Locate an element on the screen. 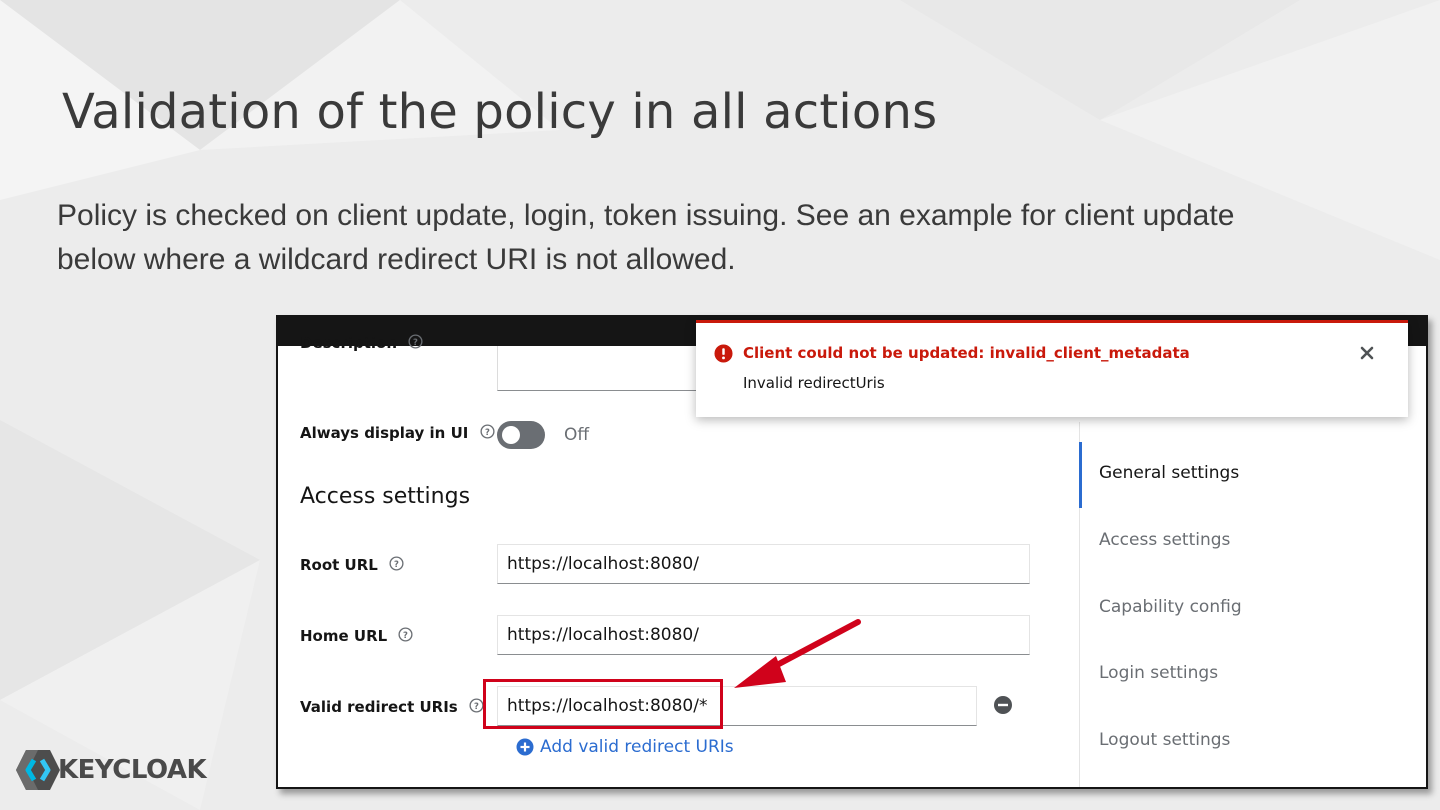 The height and width of the screenshot is (810, 1440). home-url-label: Home URL ? is located at coordinates (356, 636).